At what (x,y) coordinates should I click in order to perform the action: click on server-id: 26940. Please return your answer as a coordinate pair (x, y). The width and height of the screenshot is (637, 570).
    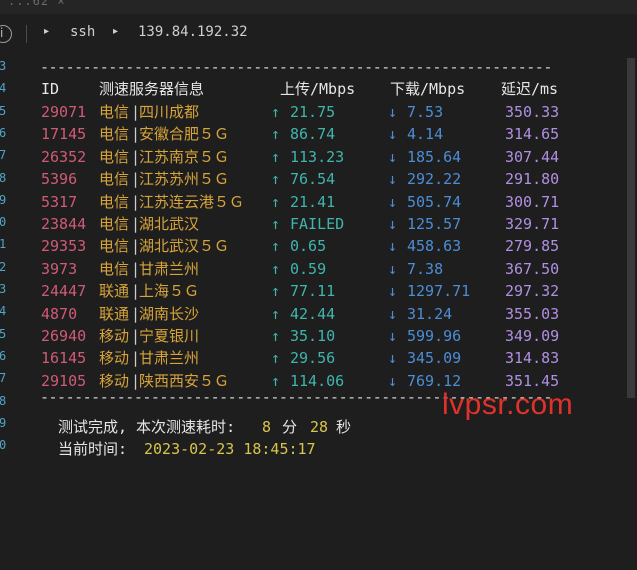
    Looking at the image, I should click on (64, 336).